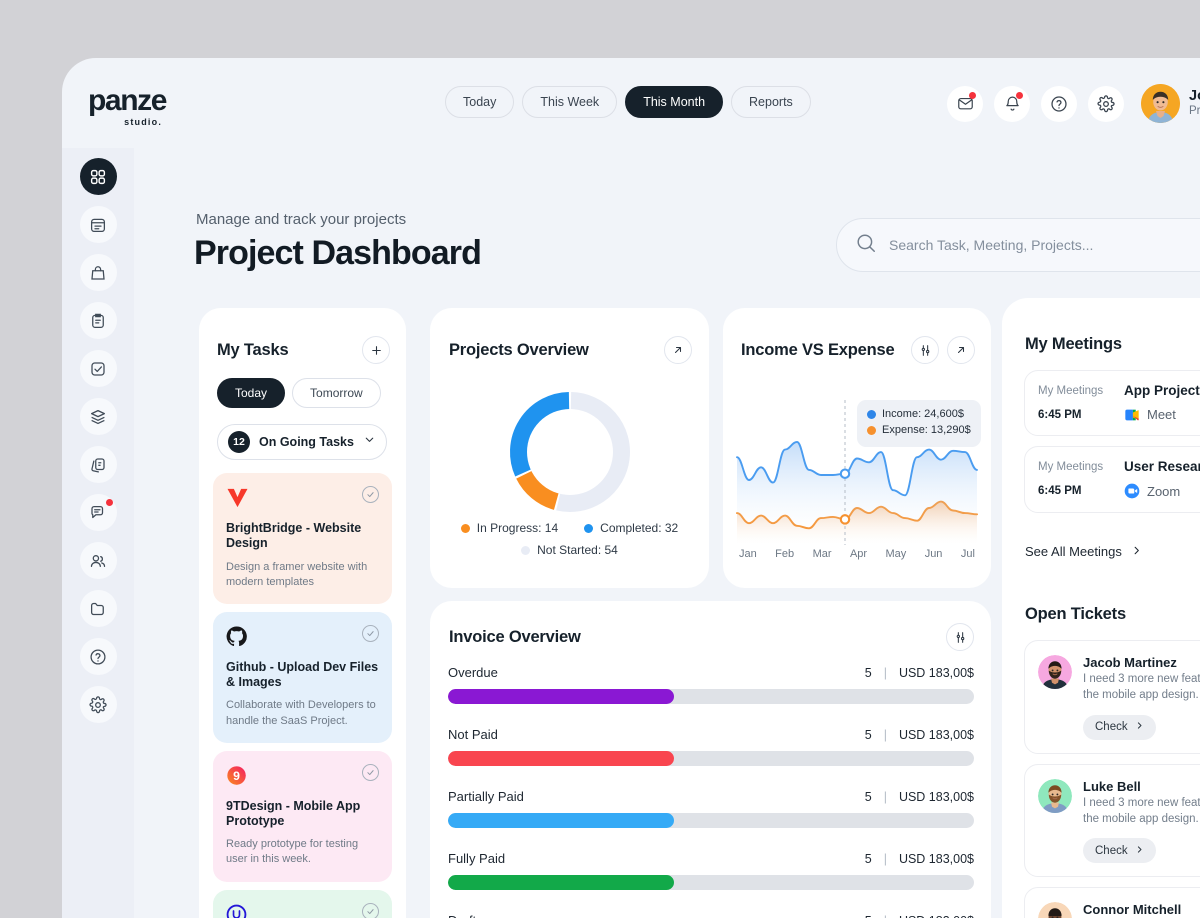 Image resolution: width=1200 pixels, height=918 pixels. I want to click on meeting-card: My Meetings App Project 6:45 PM Meet, so click(1112, 403).